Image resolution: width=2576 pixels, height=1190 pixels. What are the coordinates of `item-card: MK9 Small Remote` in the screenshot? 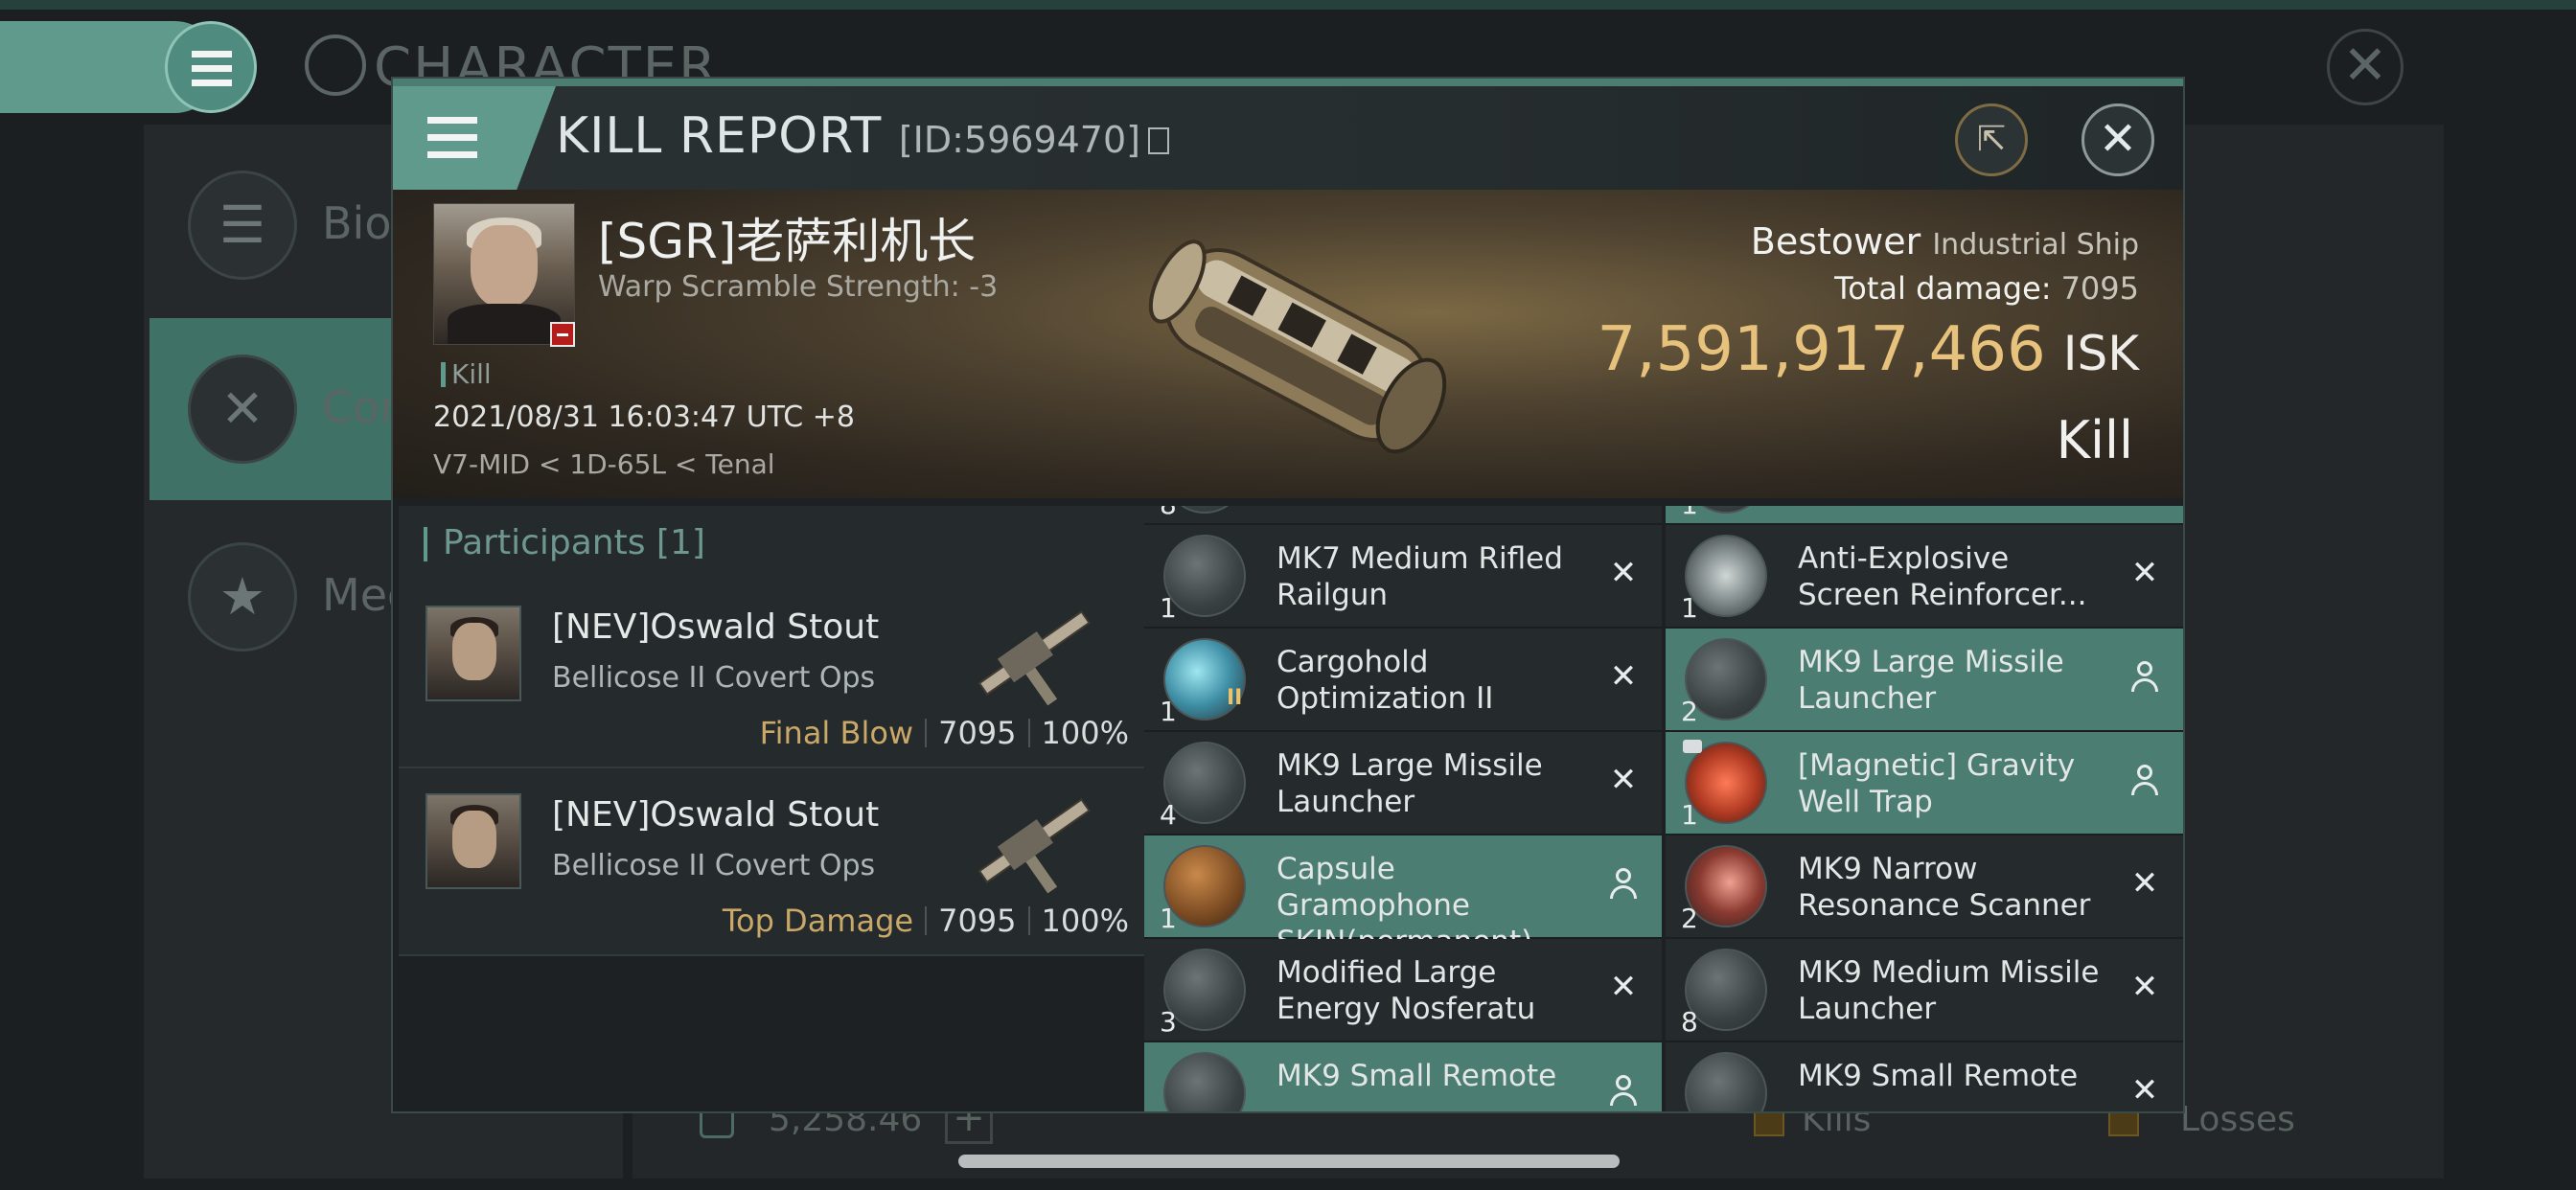 It's located at (1403, 1076).